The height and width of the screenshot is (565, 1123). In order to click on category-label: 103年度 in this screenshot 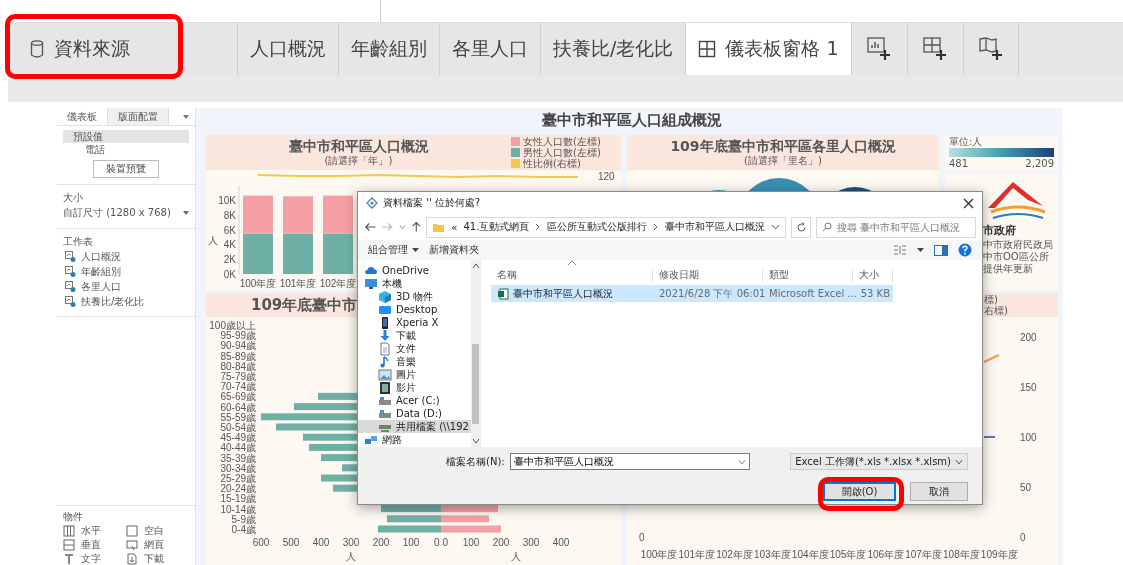, I will do `click(772, 554)`.